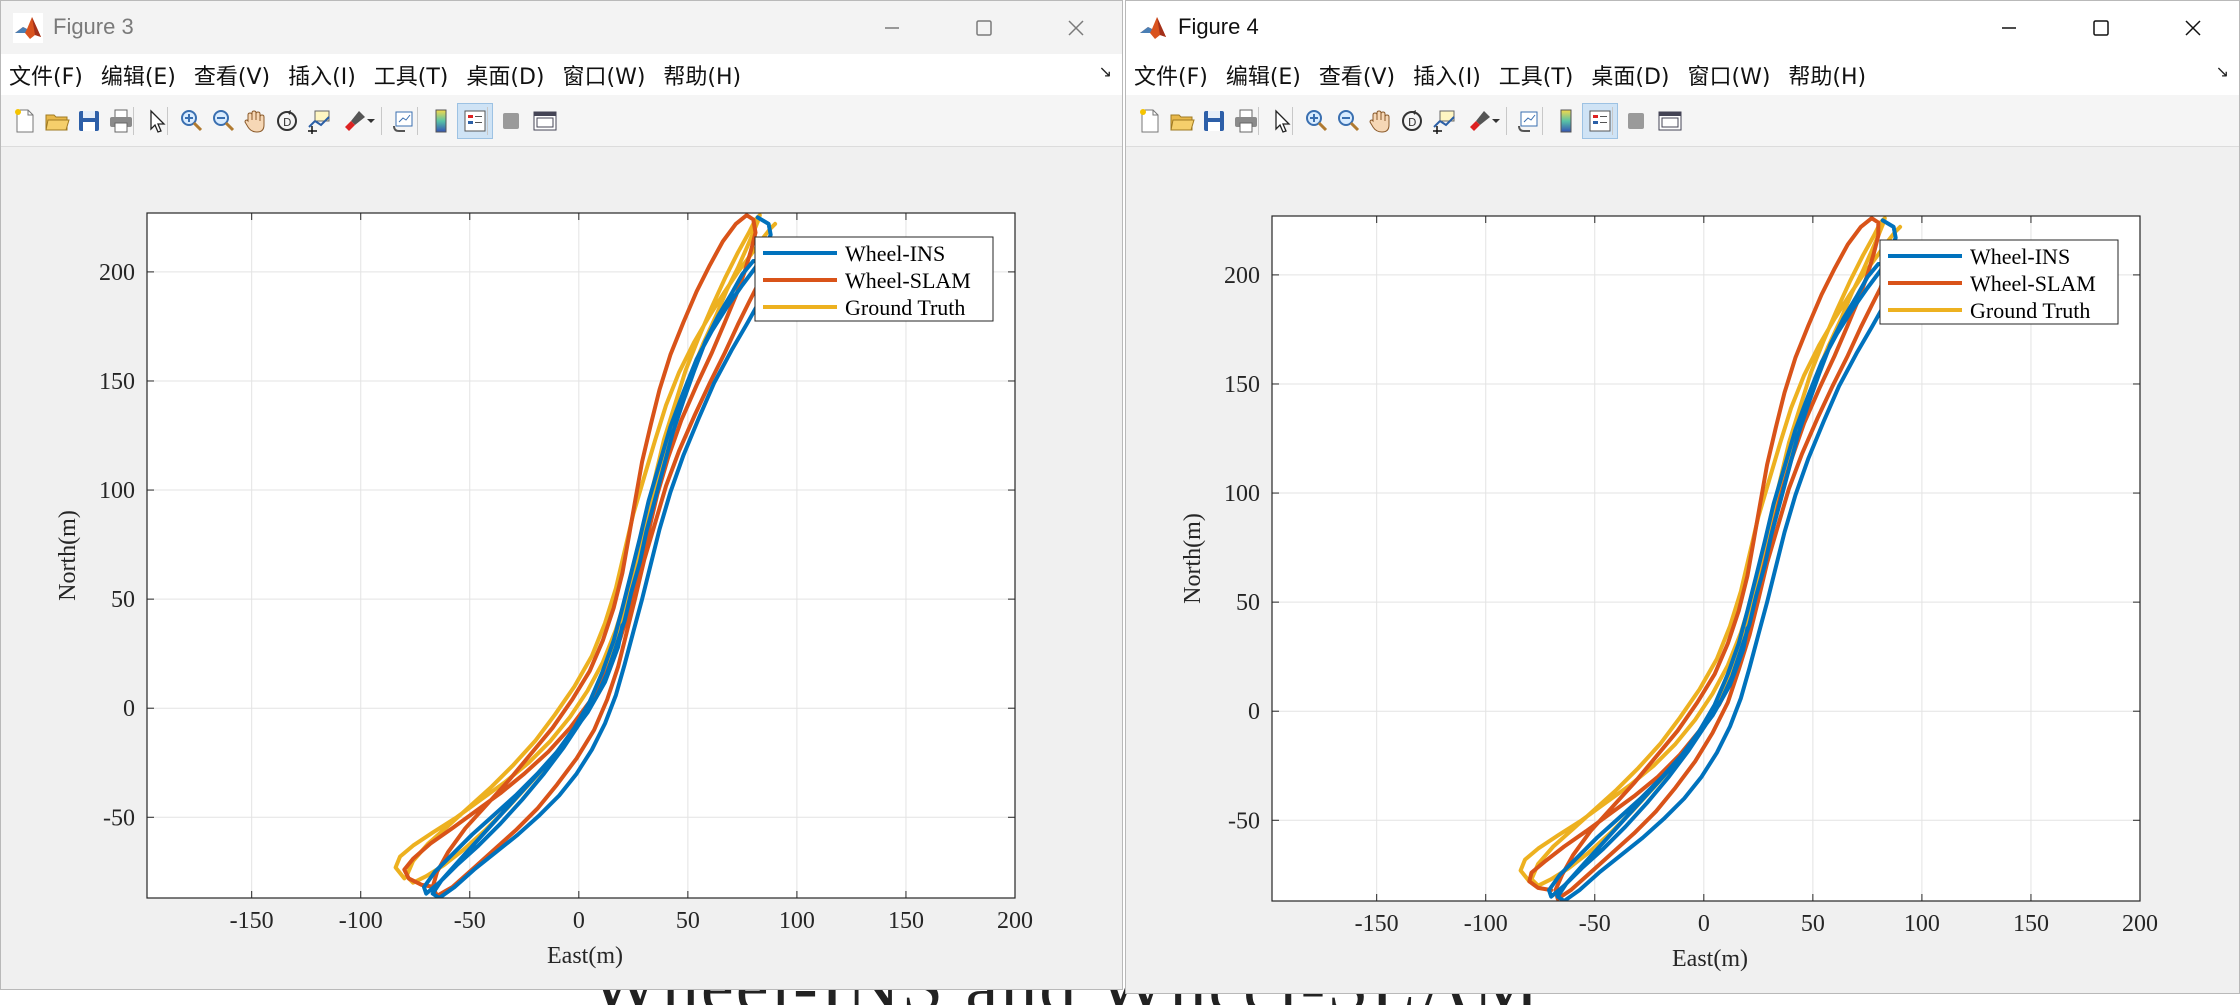  I want to click on matlab-logo-icon, so click(1153, 28).